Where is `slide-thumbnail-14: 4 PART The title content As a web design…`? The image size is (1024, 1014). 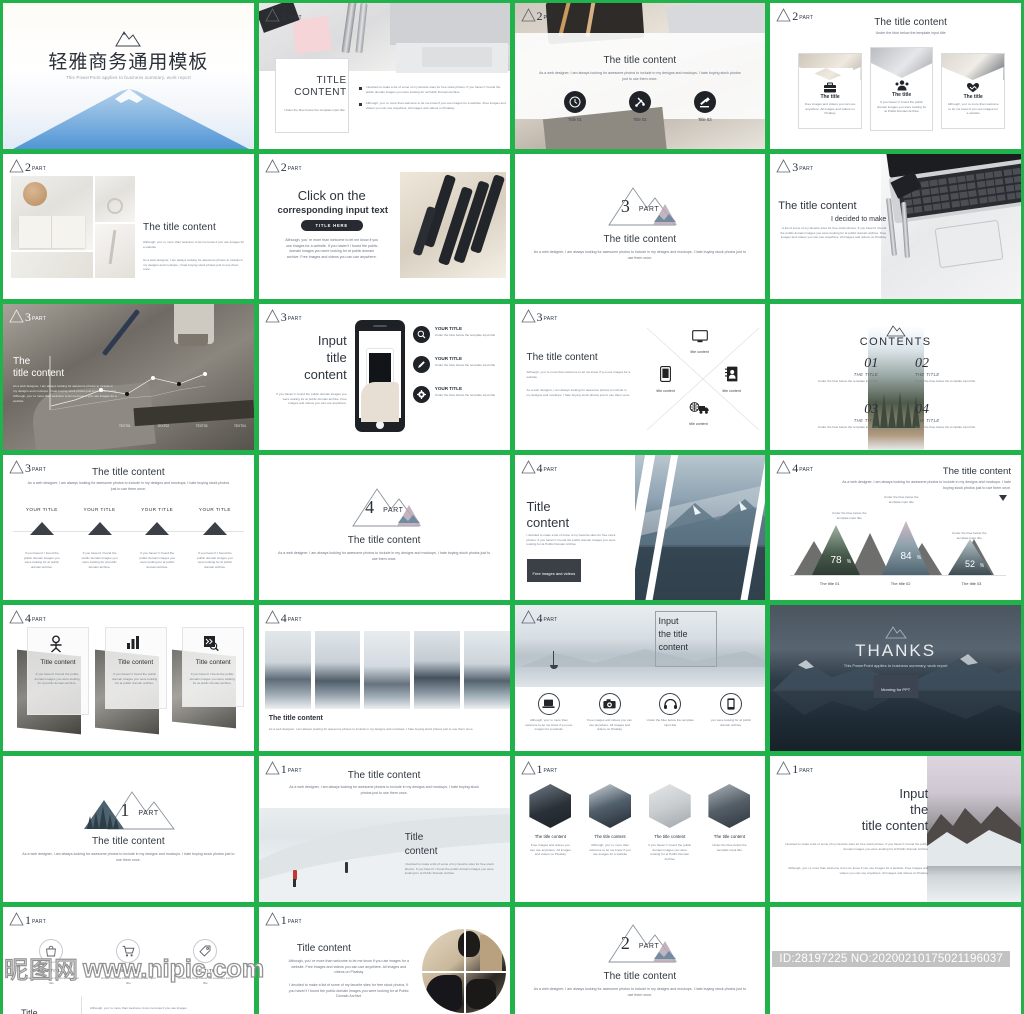
slide-thumbnail-14: 4 PART The title content As a web design… is located at coordinates (384, 527).